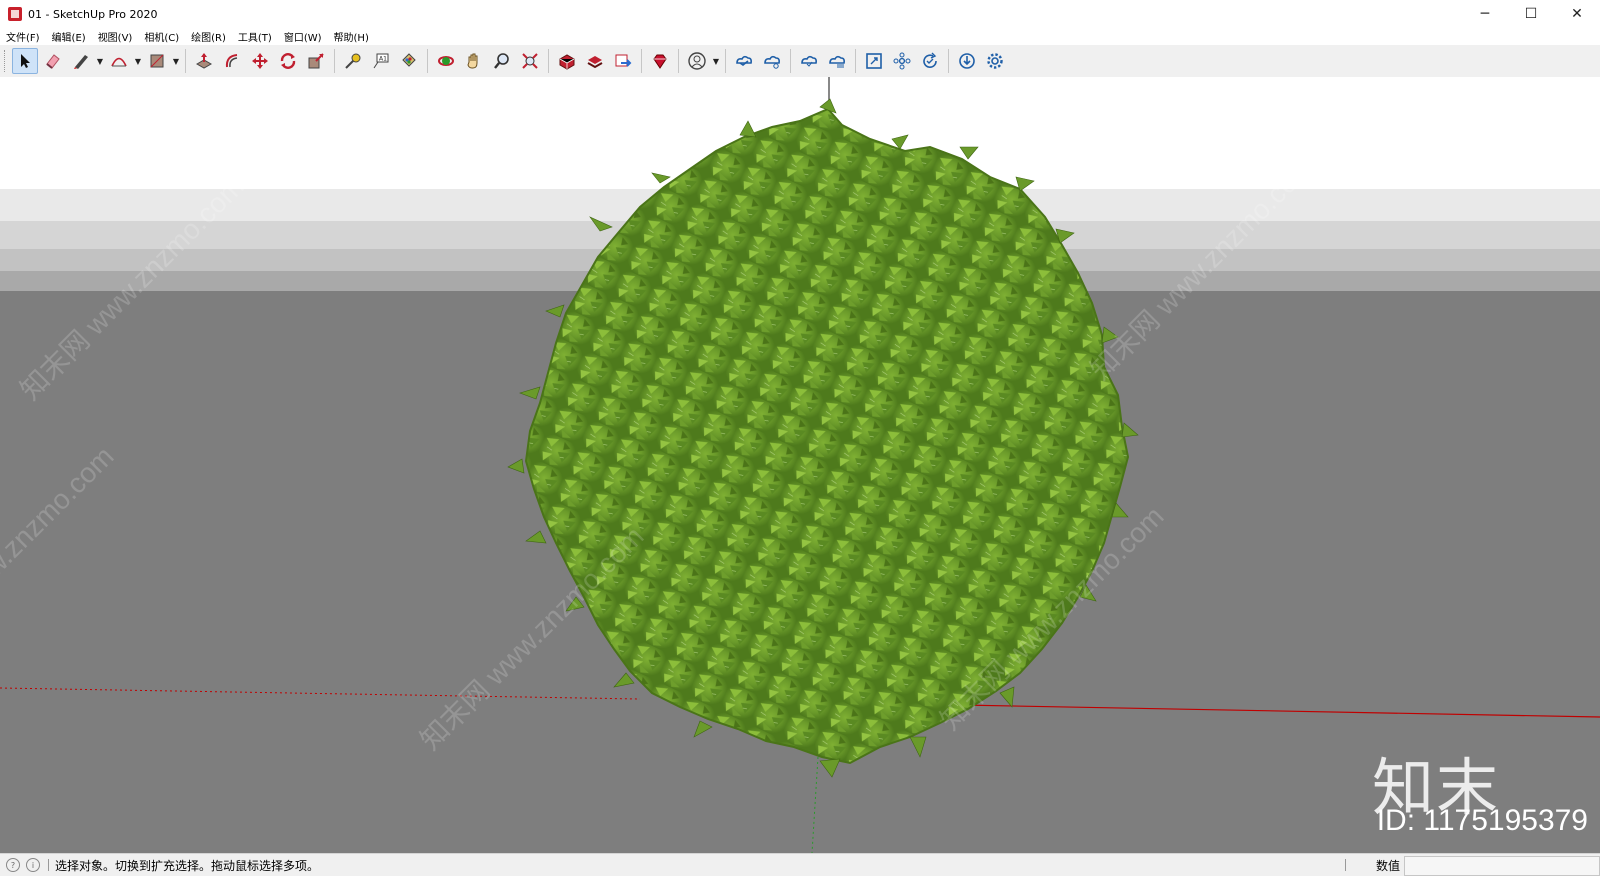 Image resolution: width=1600 pixels, height=876 pixels. Describe the element at coordinates (115, 36) in the screenshot. I see `menu-view: 视图(V)` at that location.